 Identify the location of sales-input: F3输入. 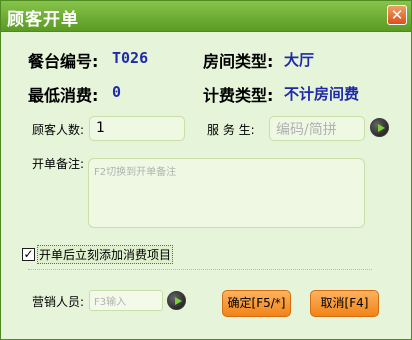
(126, 300).